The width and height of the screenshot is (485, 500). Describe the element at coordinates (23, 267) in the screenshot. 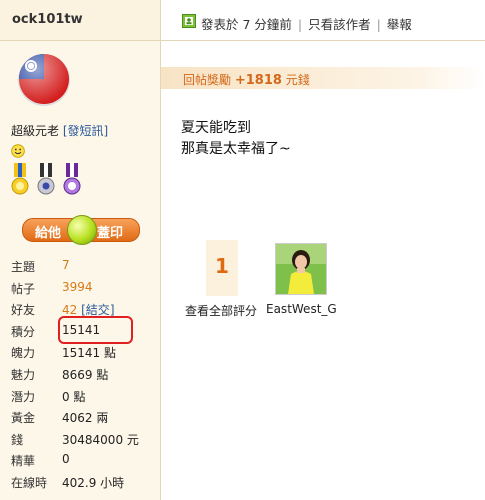

I see `stat-key: 主題` at that location.